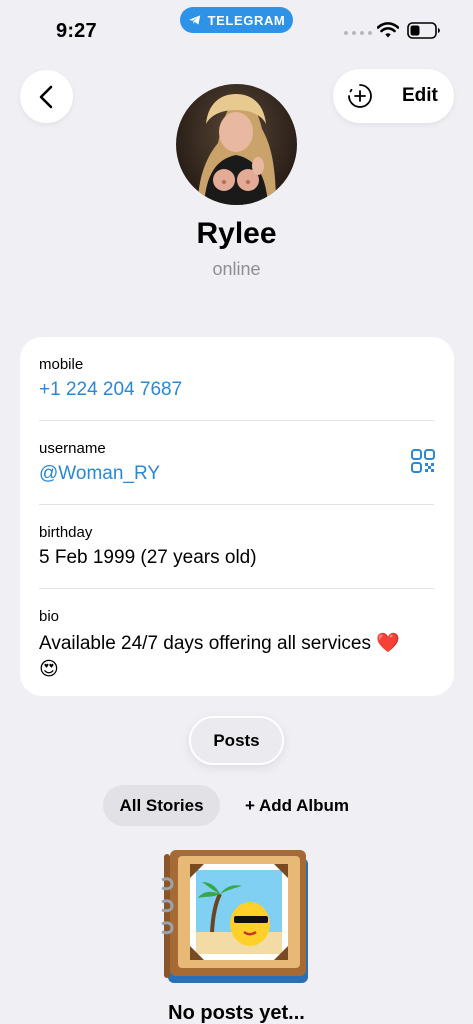 Image resolution: width=473 pixels, height=1024 pixels. What do you see at coordinates (246, 474) in the screenshot?
I see `username-value: @Woman_RY` at bounding box center [246, 474].